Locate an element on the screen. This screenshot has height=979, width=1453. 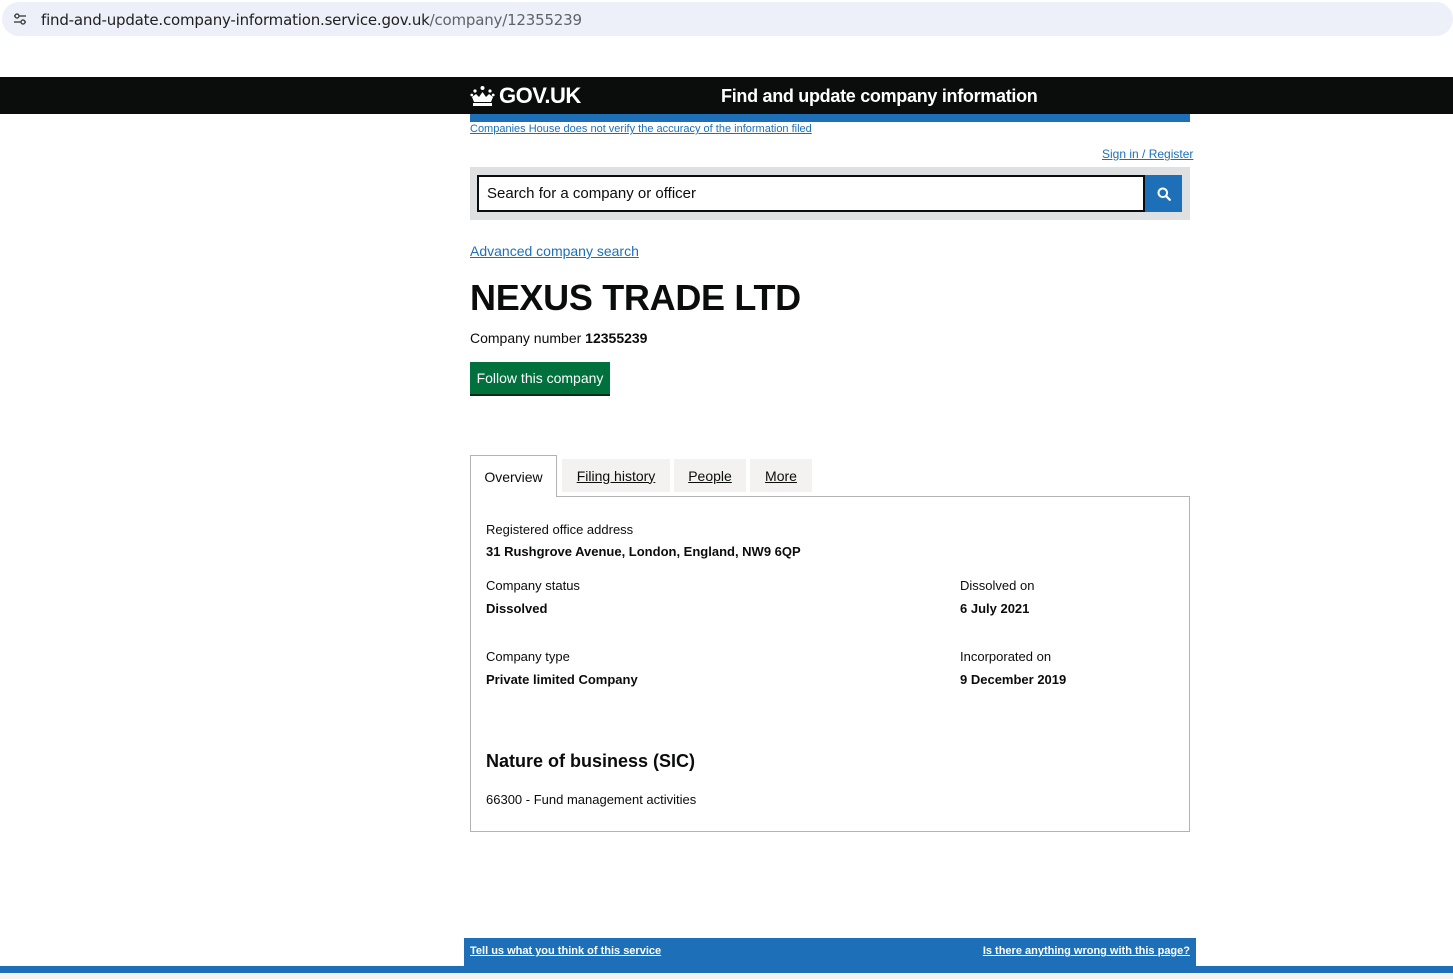
report-problem-link: Is there anything wrong with this page? is located at coordinates (1086, 951).